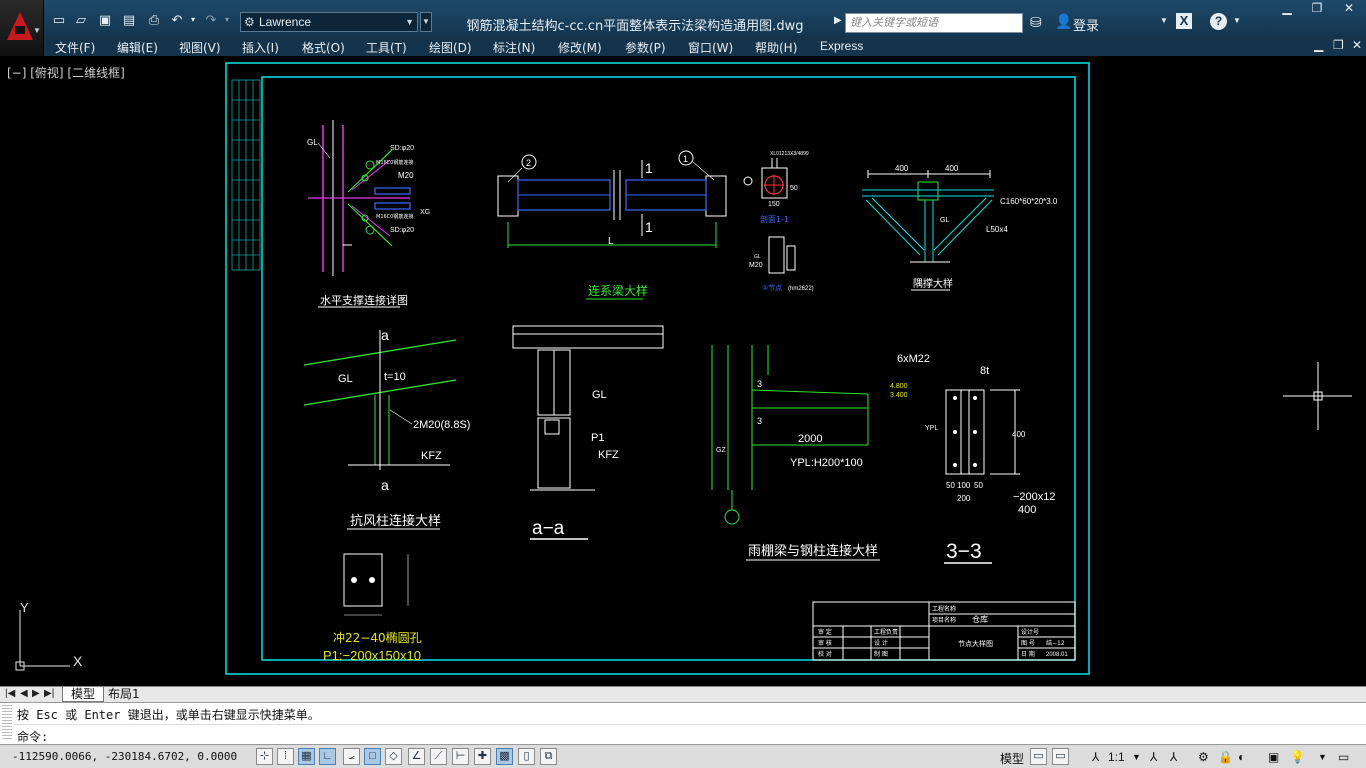 The width and height of the screenshot is (1366, 768). I want to click on lineweight-icon: ✚, so click(482, 756).